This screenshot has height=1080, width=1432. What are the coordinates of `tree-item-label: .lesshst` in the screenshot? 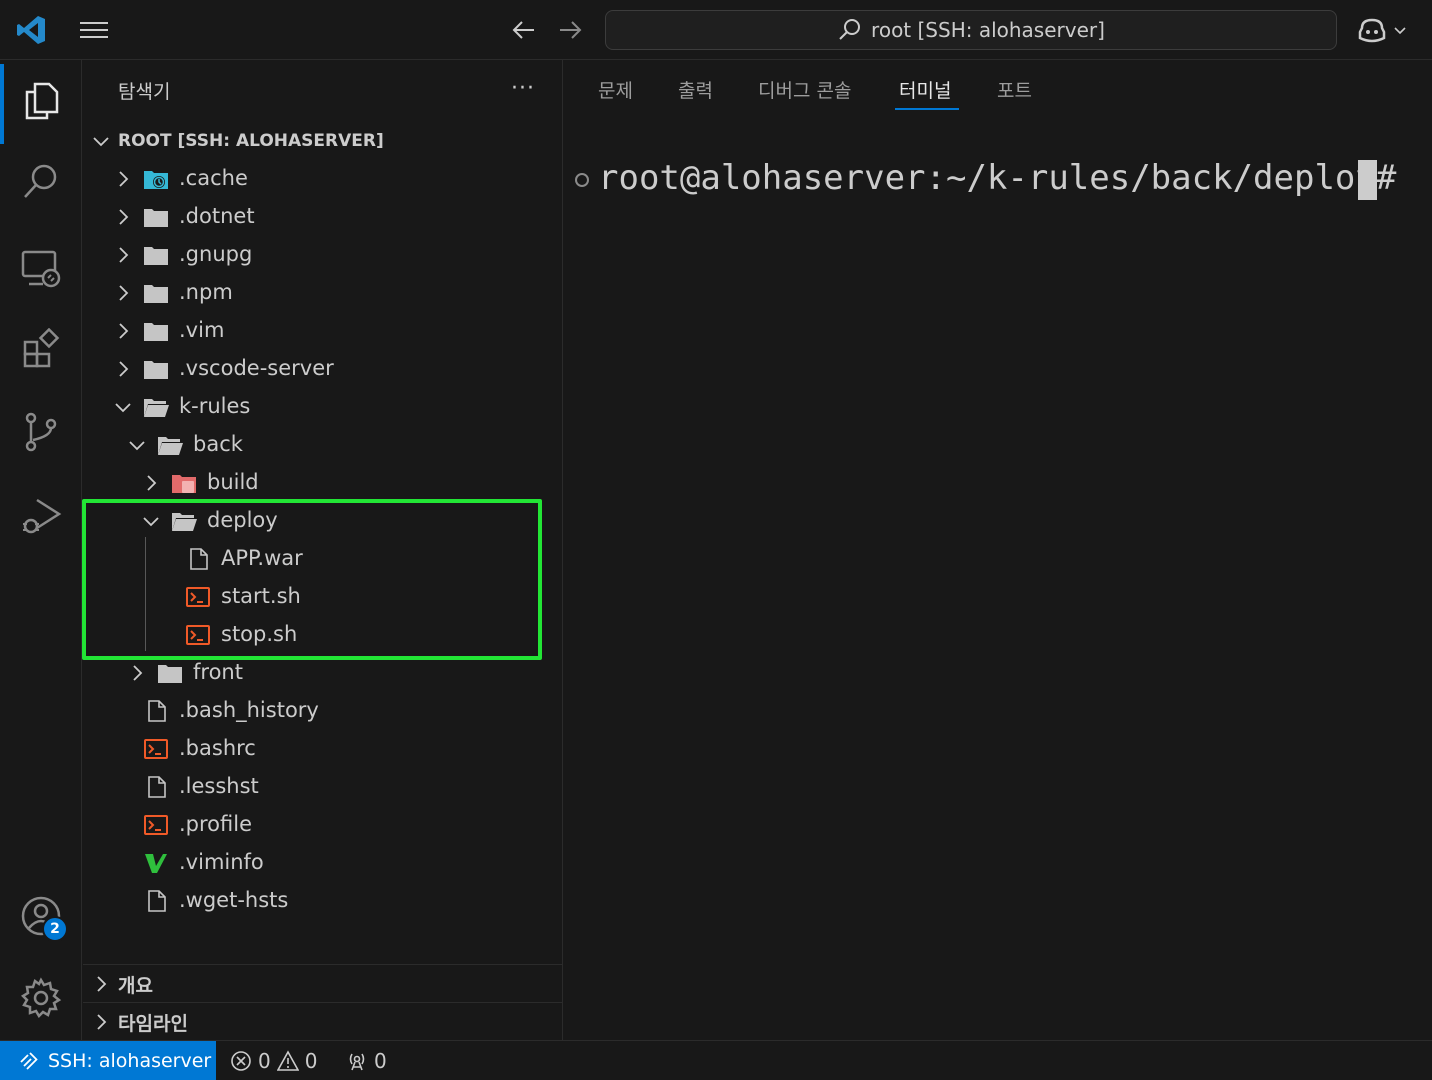 It's located at (219, 786).